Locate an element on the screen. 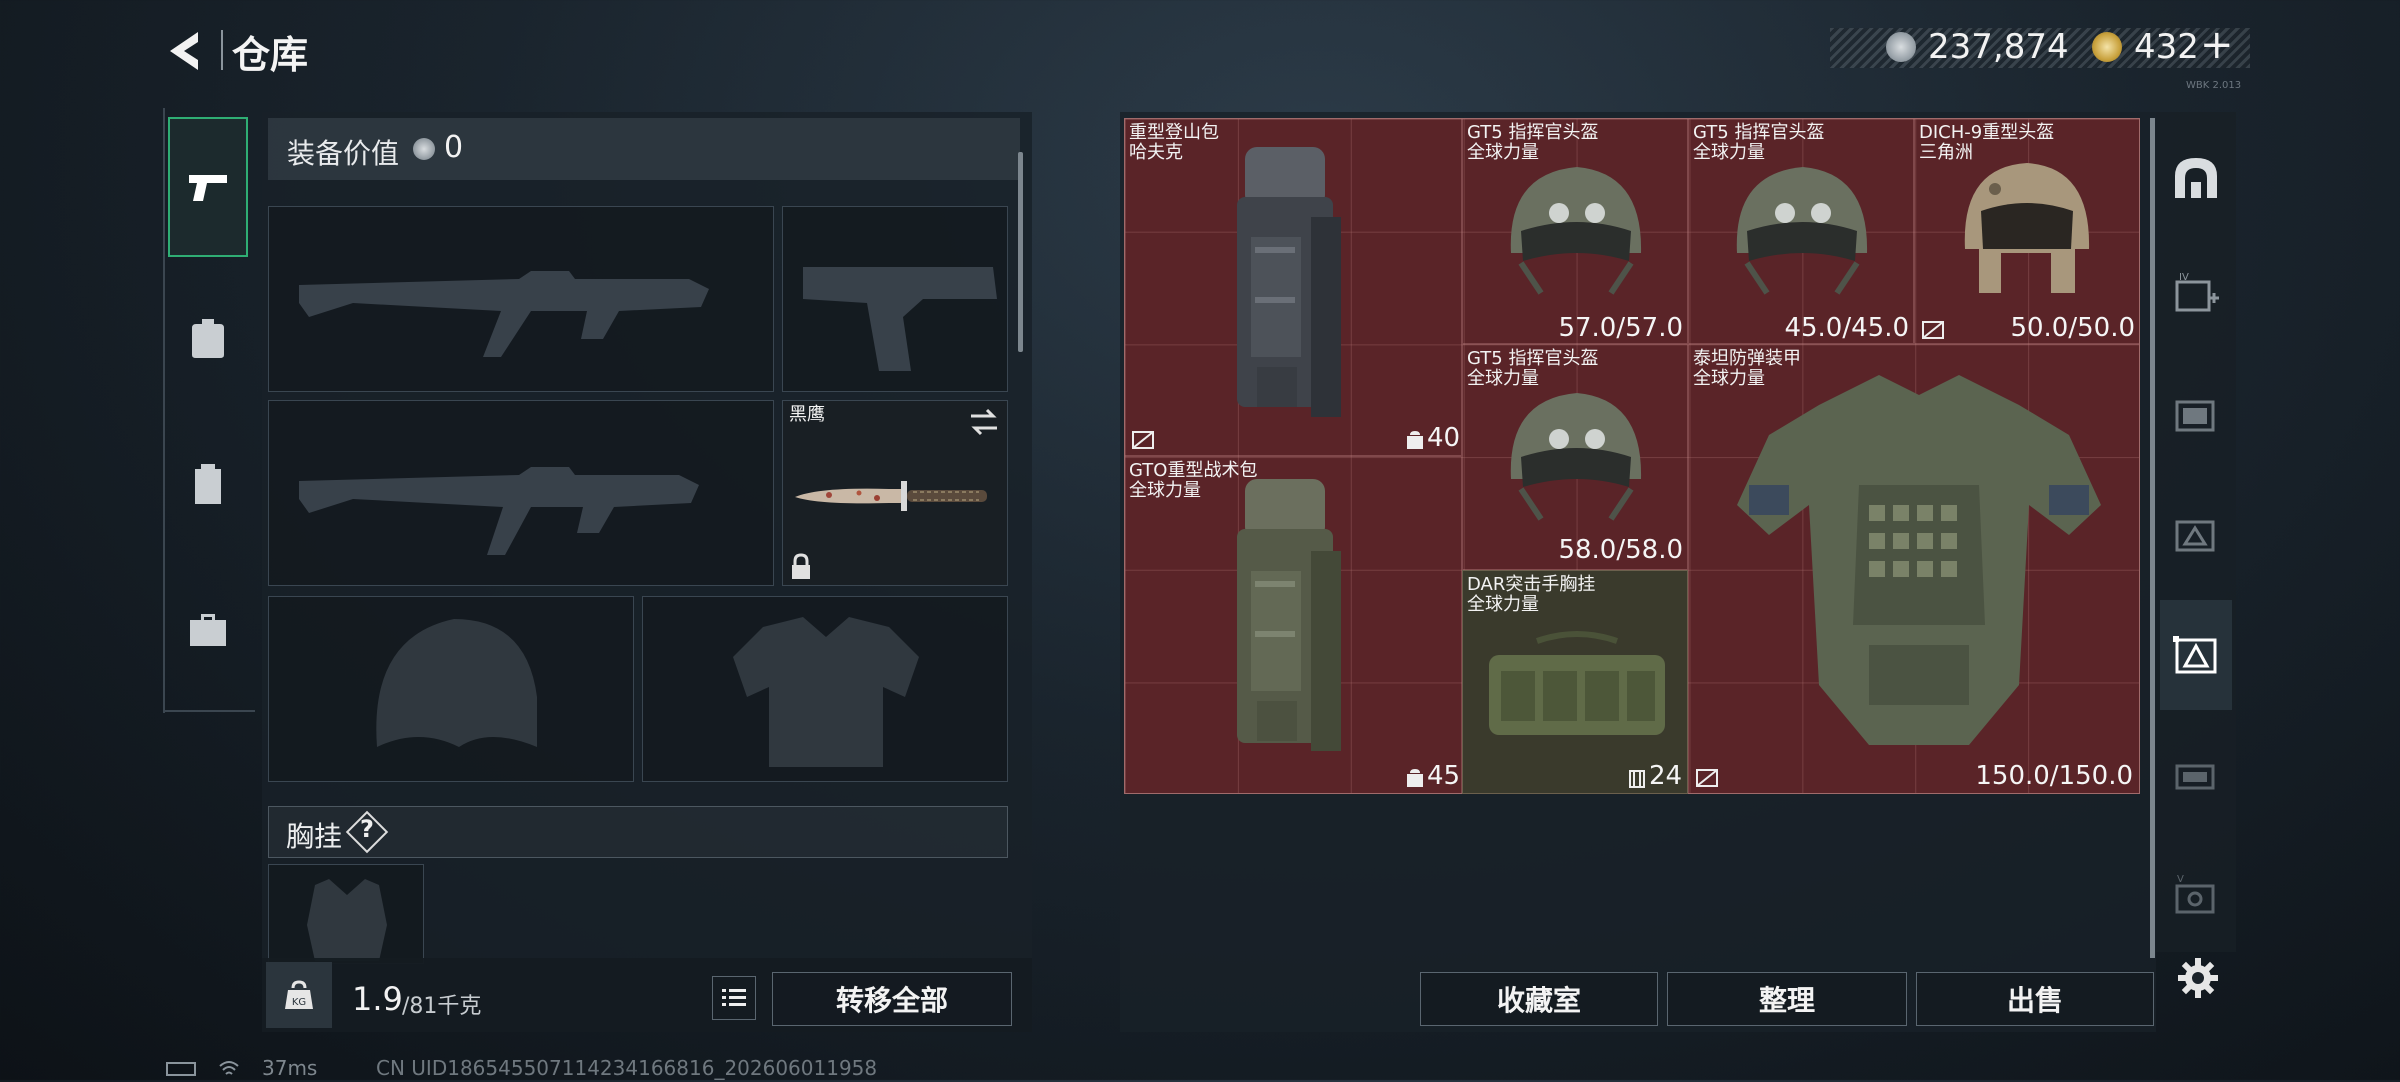  sell-button: 出售 is located at coordinates (2035, 999).